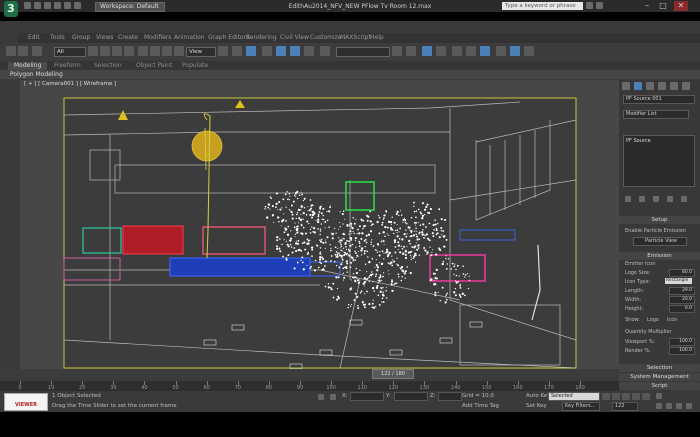 The image size is (700, 437). Describe the element at coordinates (355, 38) in the screenshot. I see `menu-item-maxscript: MAXScript` at that location.